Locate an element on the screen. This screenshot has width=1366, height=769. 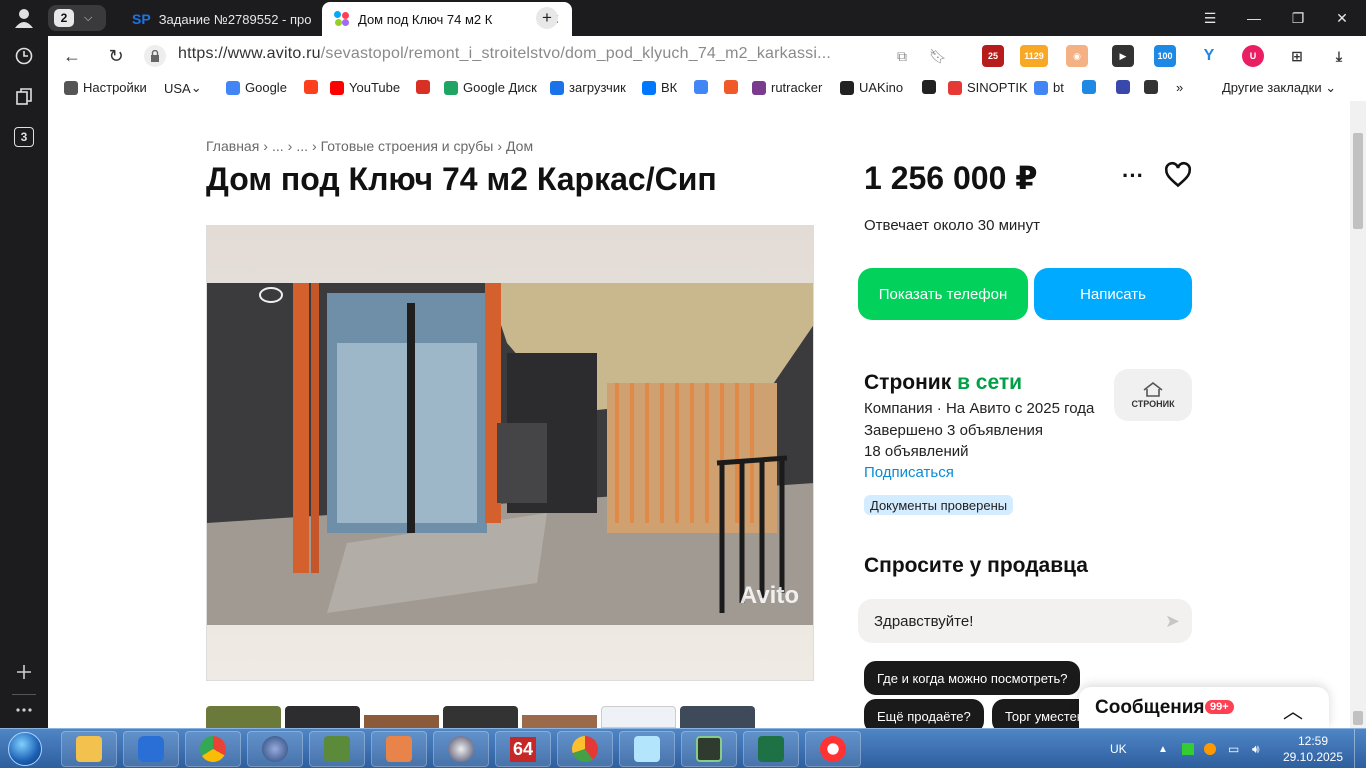
download-icon: ⤓ is located at coordinates (1339, 56).